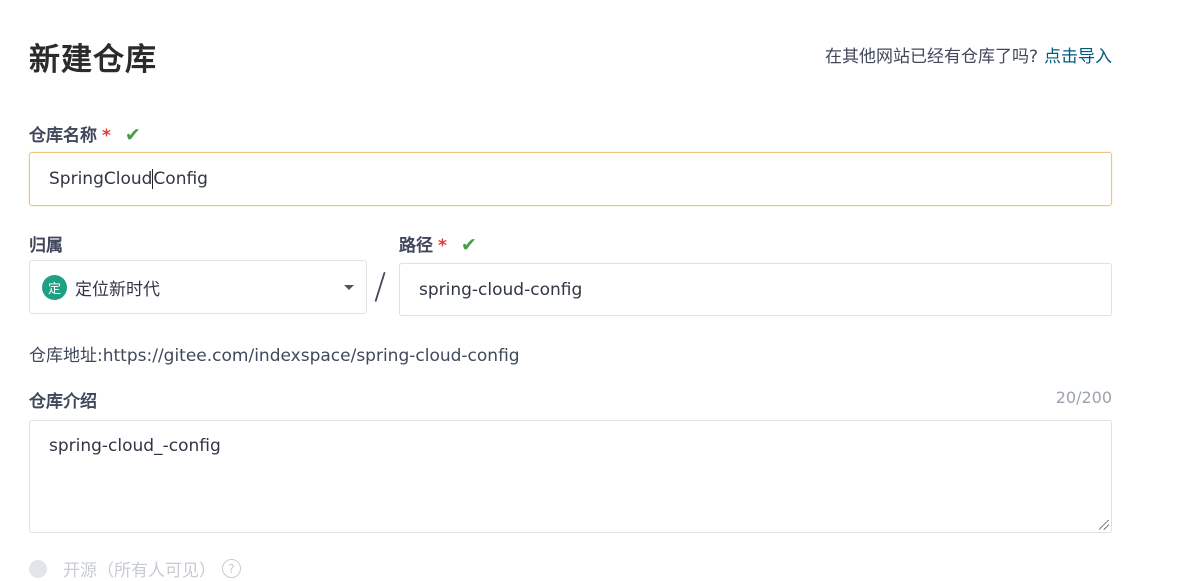  I want to click on import-hint: 在其他网站已经有仓库了吗? 点击导入, so click(968, 54).